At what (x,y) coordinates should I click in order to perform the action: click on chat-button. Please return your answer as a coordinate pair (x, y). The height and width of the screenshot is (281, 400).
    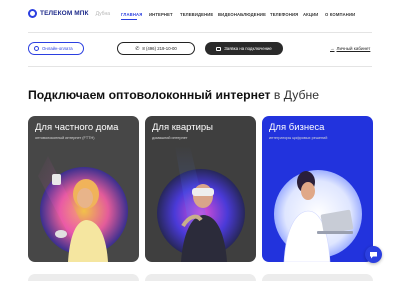
    Looking at the image, I should click on (373, 254).